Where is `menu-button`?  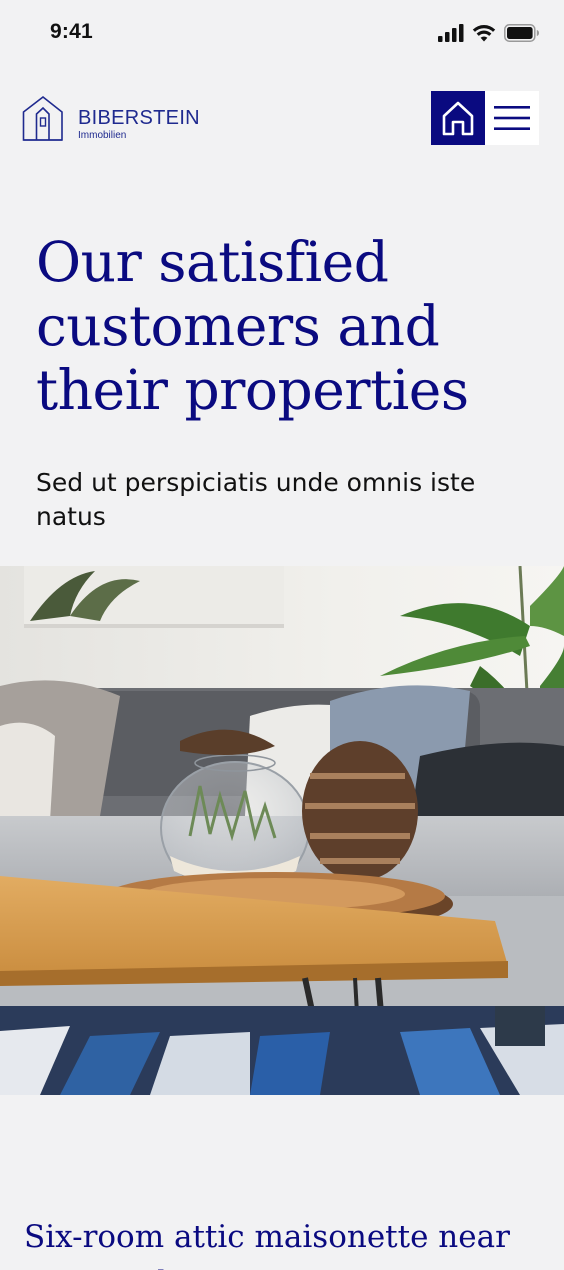
menu-button is located at coordinates (512, 118).